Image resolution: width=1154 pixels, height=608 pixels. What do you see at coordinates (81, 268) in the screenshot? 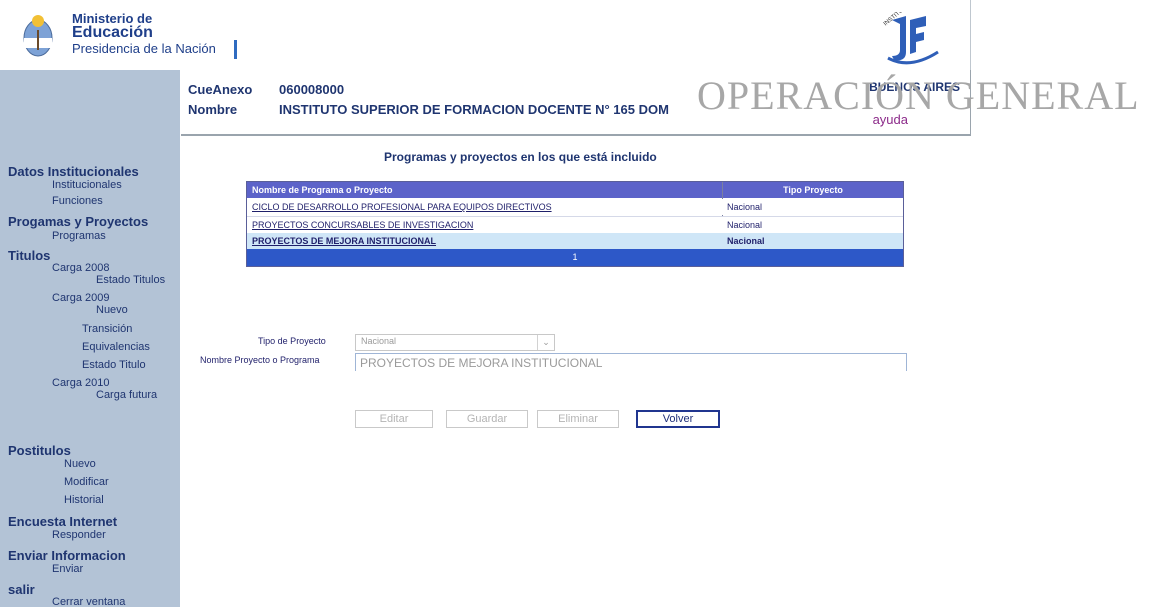
I see `nav-carga-2008: Carga 2008` at bounding box center [81, 268].